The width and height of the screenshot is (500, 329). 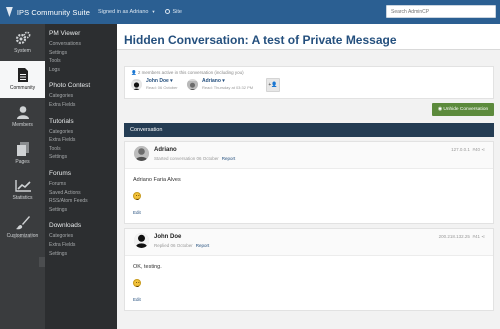 I want to click on participant-john-doe: John Doe ▾ Read: 06 October, so click(x=154, y=84).